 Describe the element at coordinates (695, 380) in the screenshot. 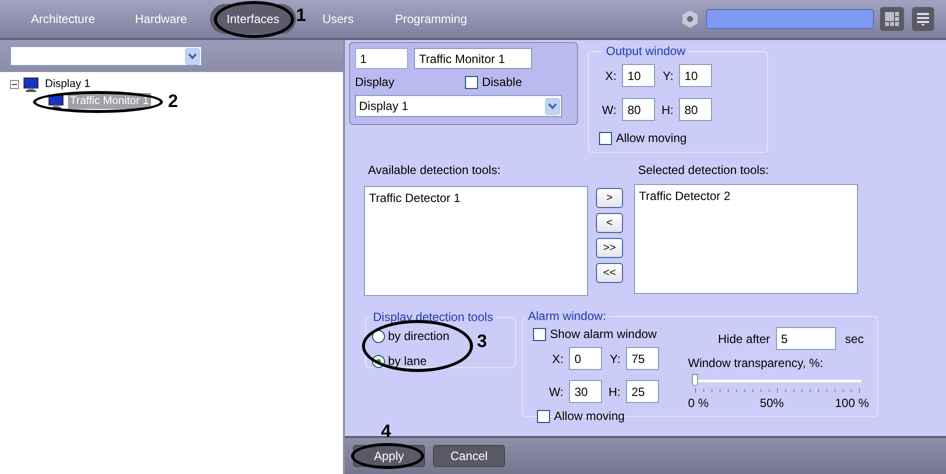

I see `slider-thumb` at that location.